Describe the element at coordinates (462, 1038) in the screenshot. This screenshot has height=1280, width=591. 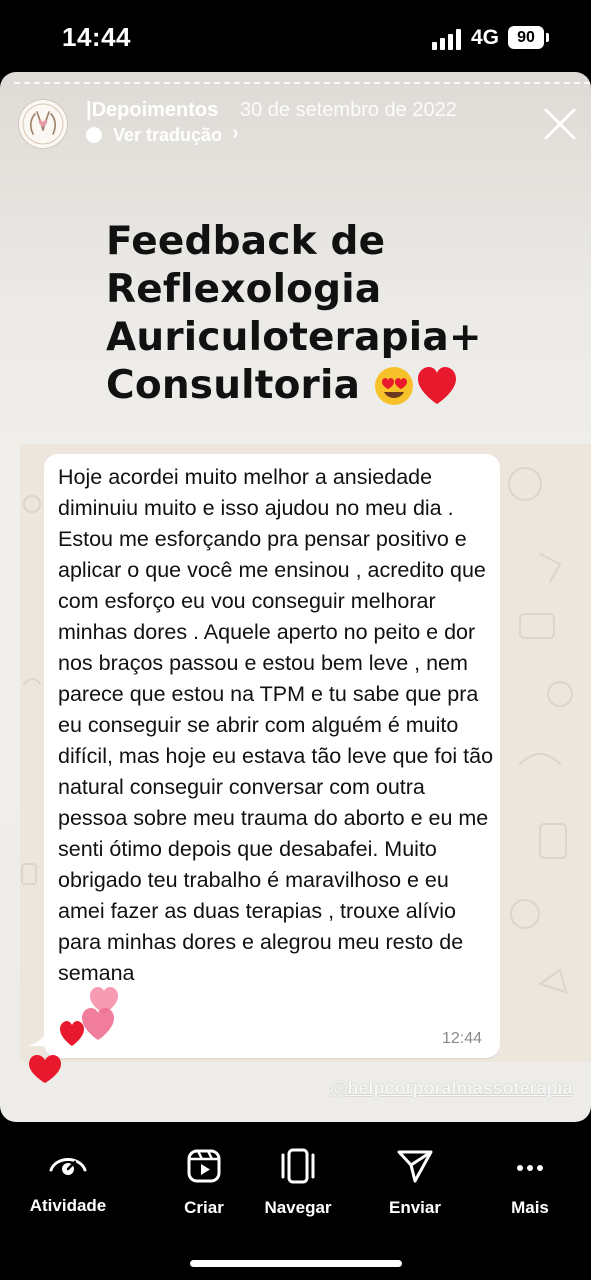
I see `message-time: 12:44` at that location.